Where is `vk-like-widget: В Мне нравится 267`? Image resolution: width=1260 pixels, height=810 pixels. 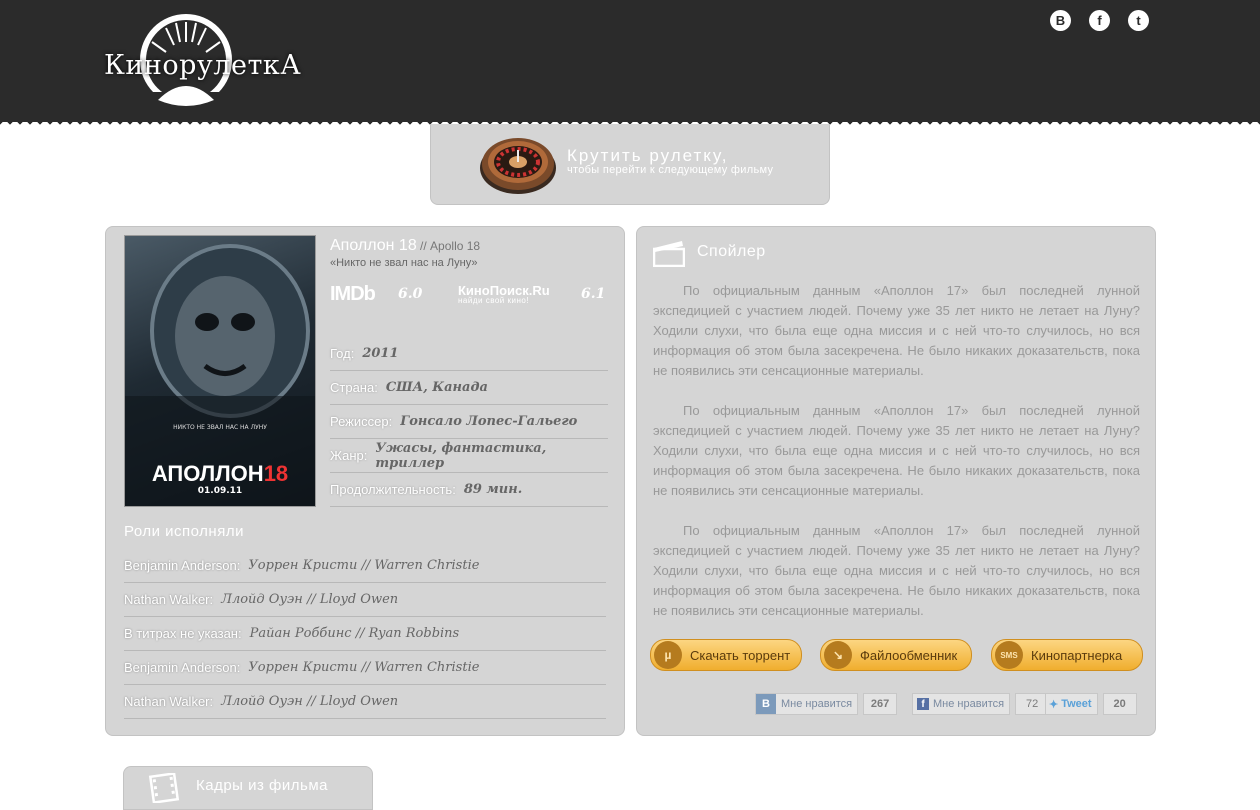
vk-like-widget: В Мне нравится 267 is located at coordinates (826, 704).